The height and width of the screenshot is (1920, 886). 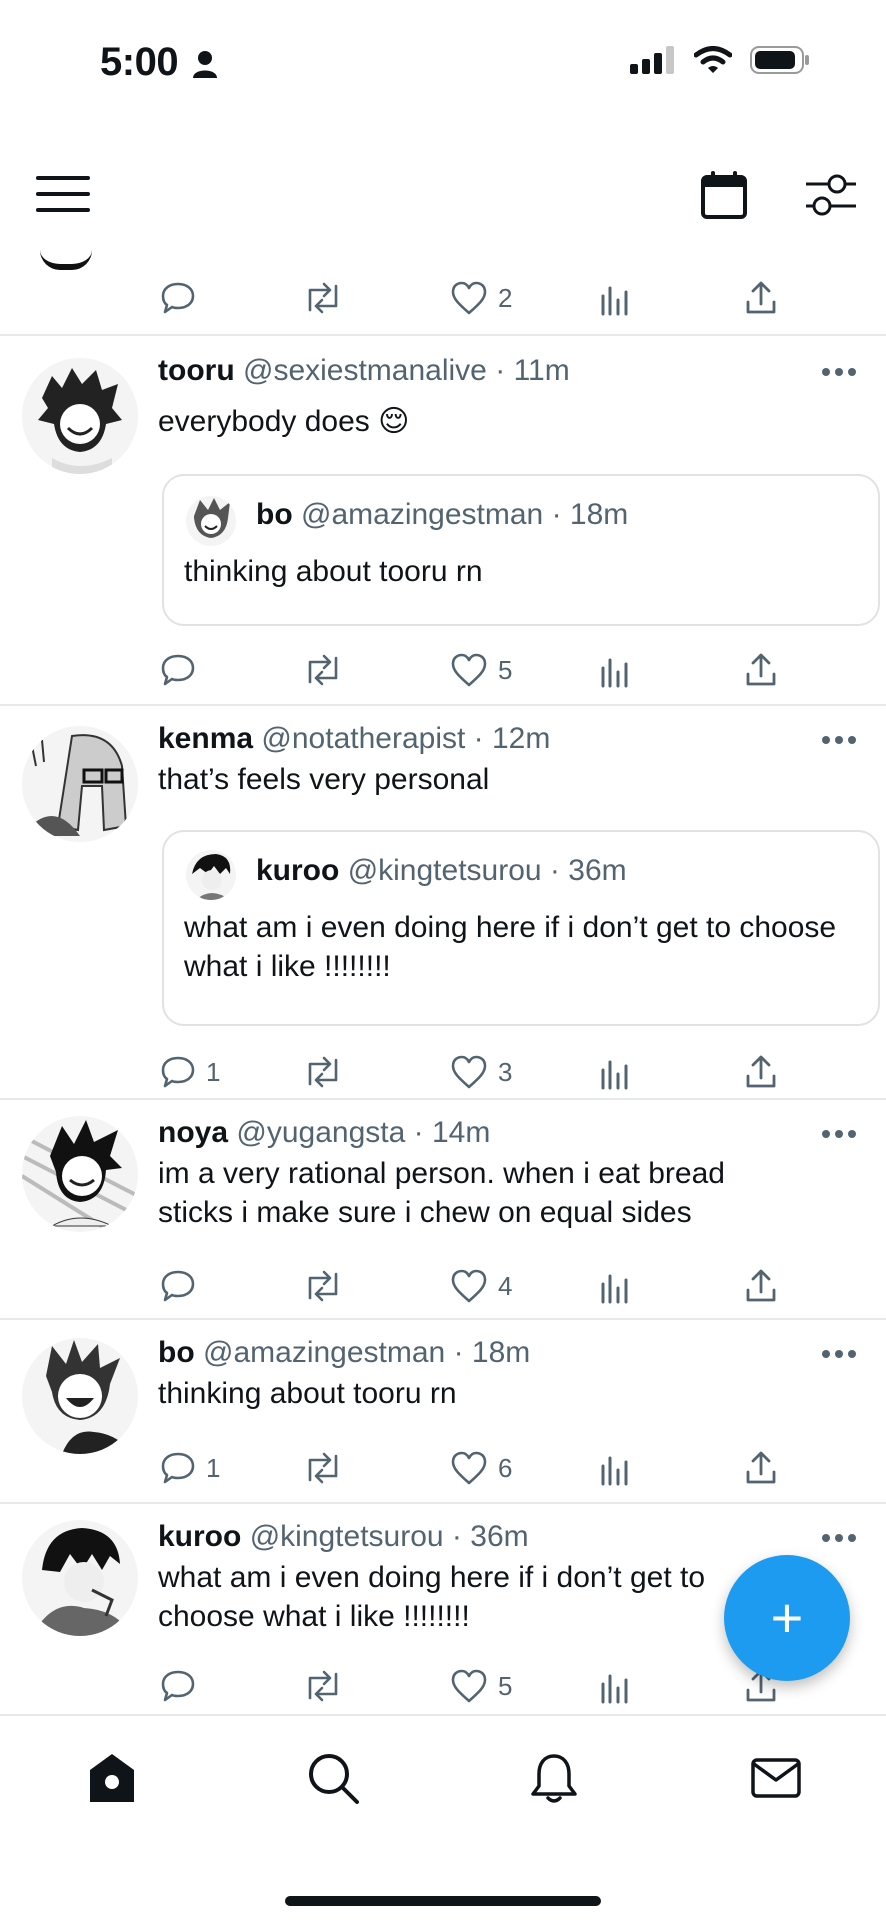 I want to click on status-bar: 5:00, so click(x=443, y=65).